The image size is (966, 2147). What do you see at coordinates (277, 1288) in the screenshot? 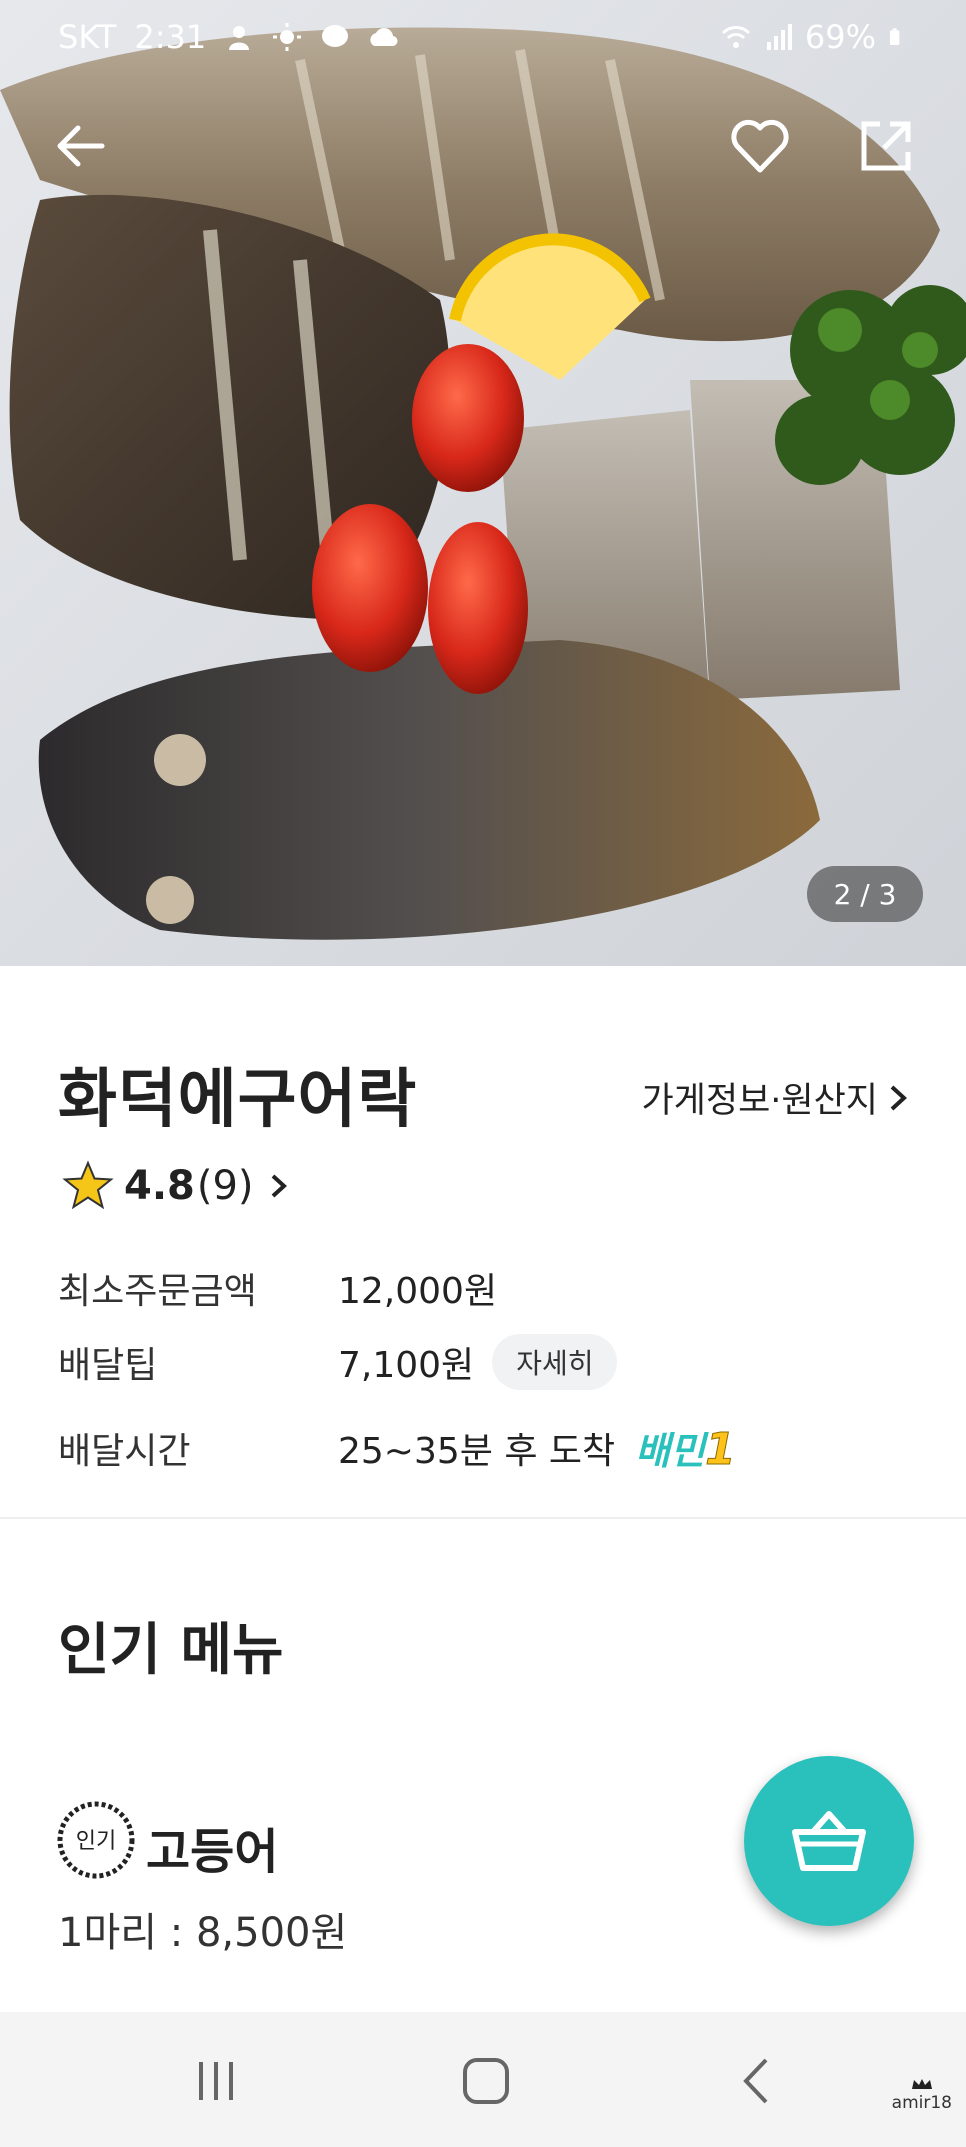
I see `min-order-row: 최소주문금액 12,000원` at bounding box center [277, 1288].